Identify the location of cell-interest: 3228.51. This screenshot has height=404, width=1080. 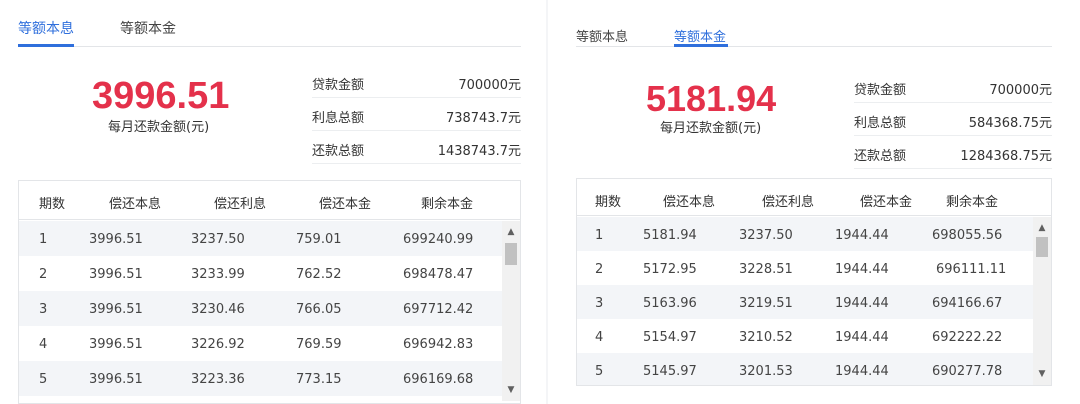
(766, 269).